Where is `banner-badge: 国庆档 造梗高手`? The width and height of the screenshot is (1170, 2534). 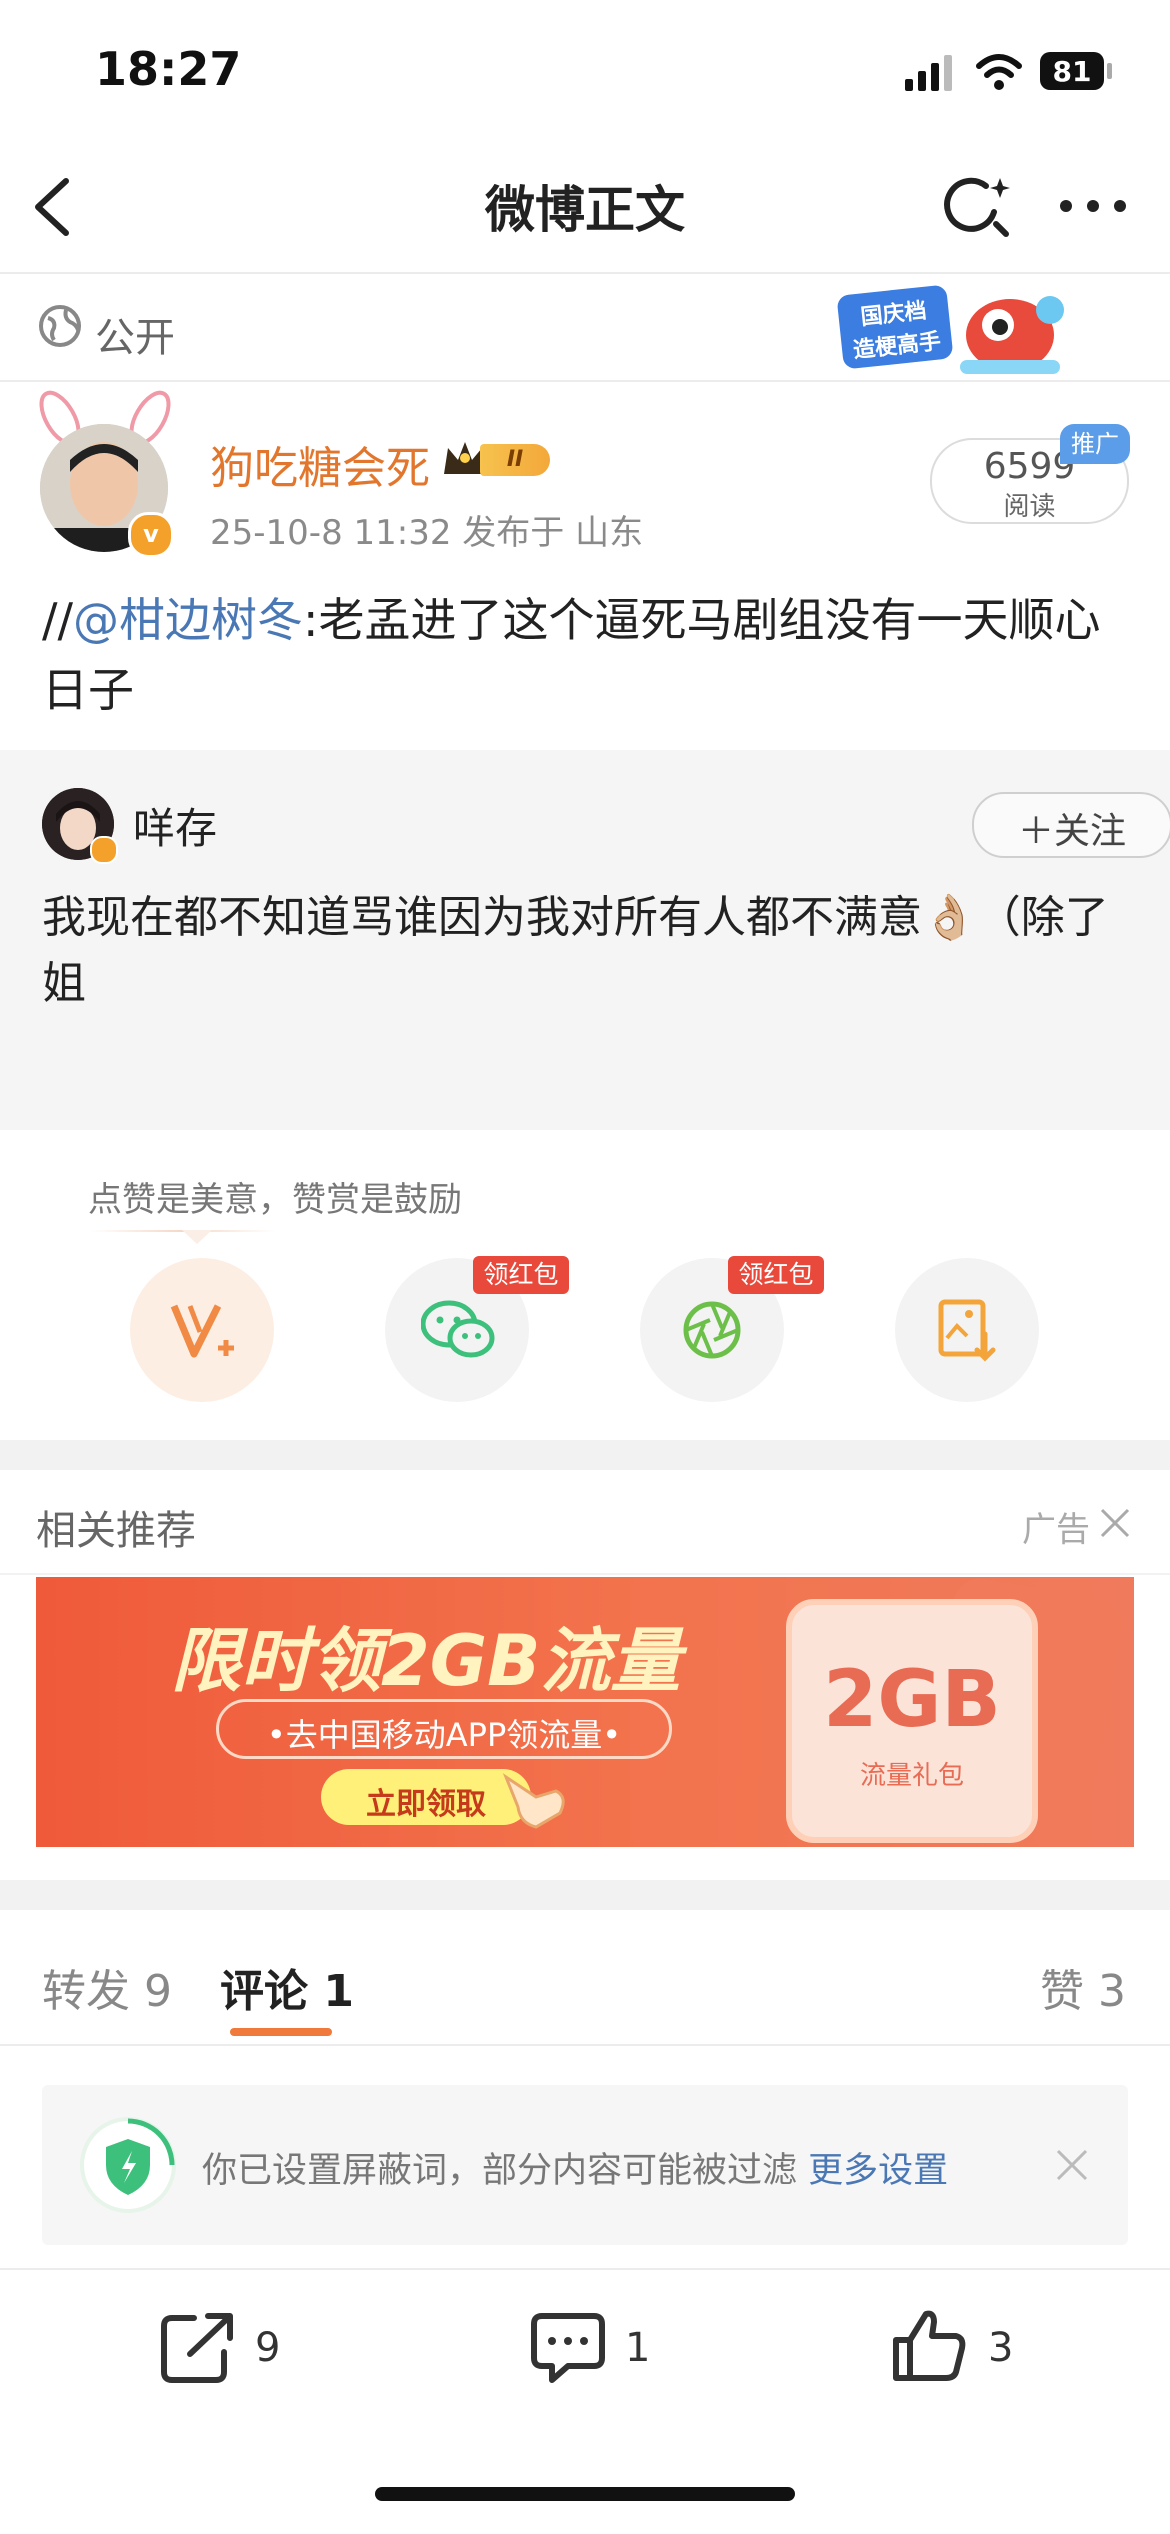
banner-badge: 国庆档 造梗高手 is located at coordinates (895, 327).